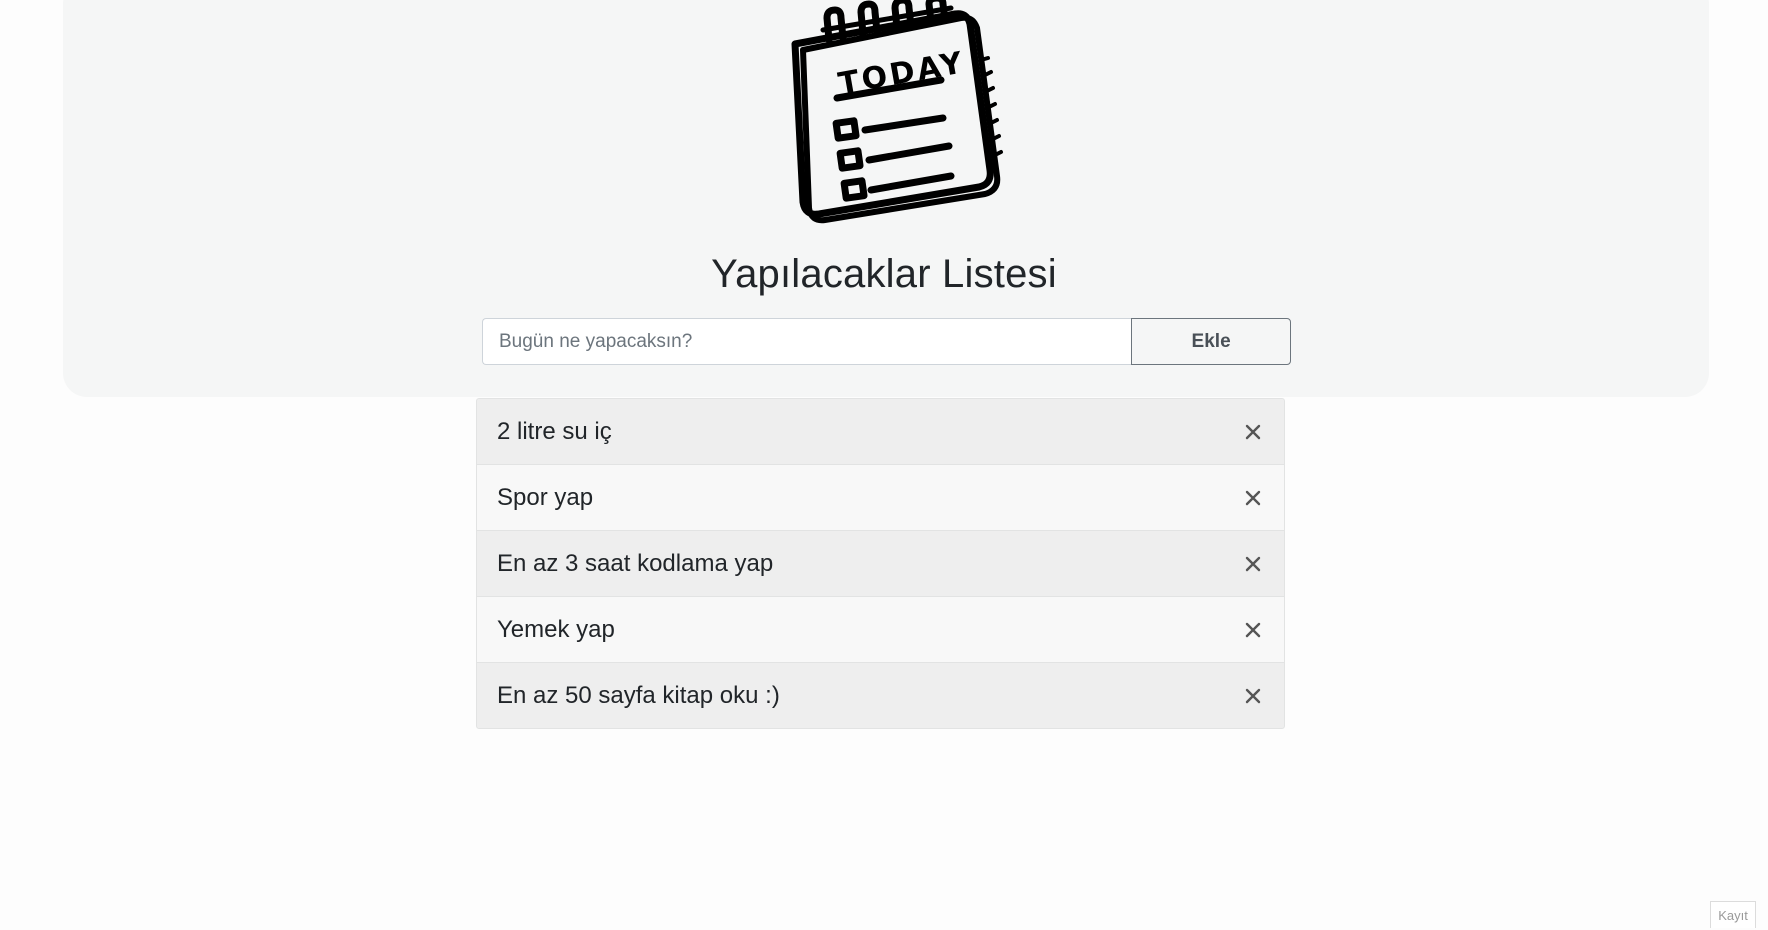 This screenshot has width=1768, height=930. Describe the element at coordinates (880, 431) in the screenshot. I see `list-item: 2 litre su iç` at that location.